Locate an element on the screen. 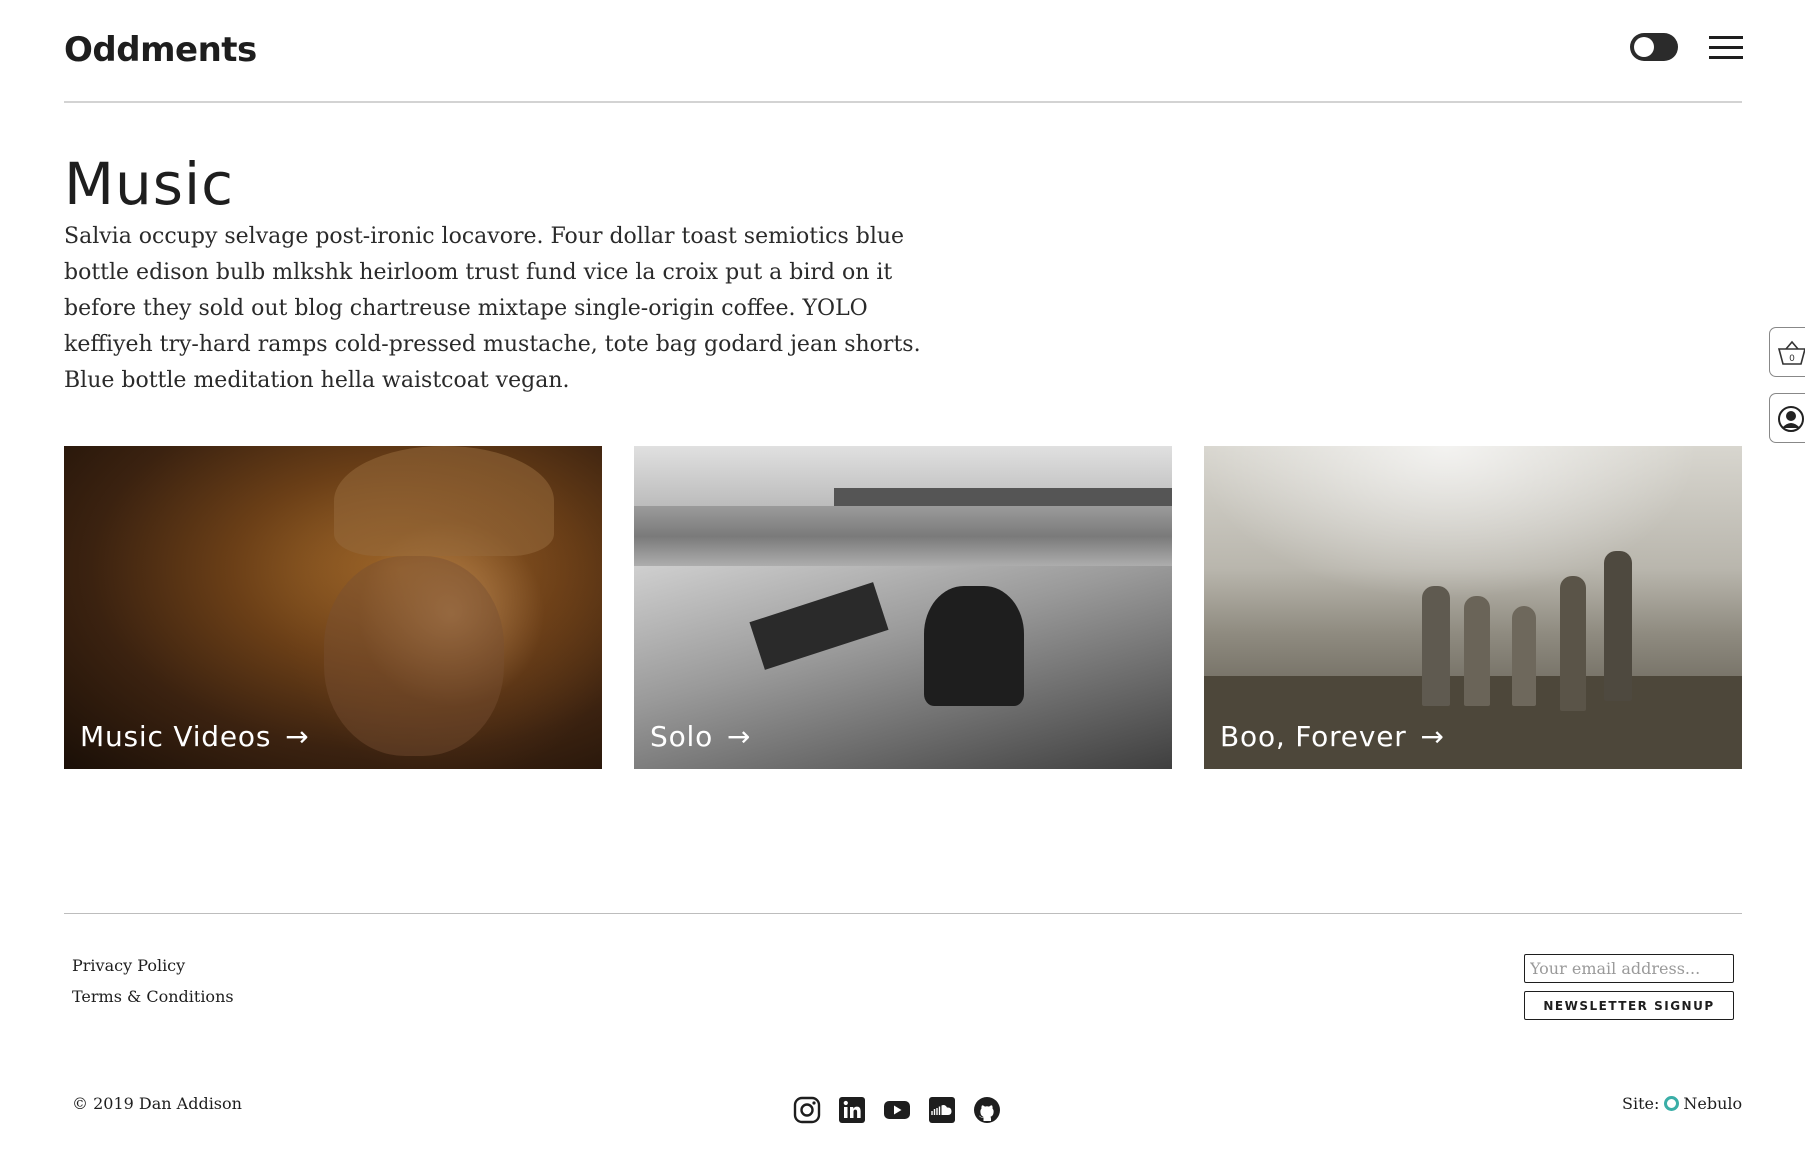  privacy-policy-link: Privacy Policy is located at coordinates (128, 965).